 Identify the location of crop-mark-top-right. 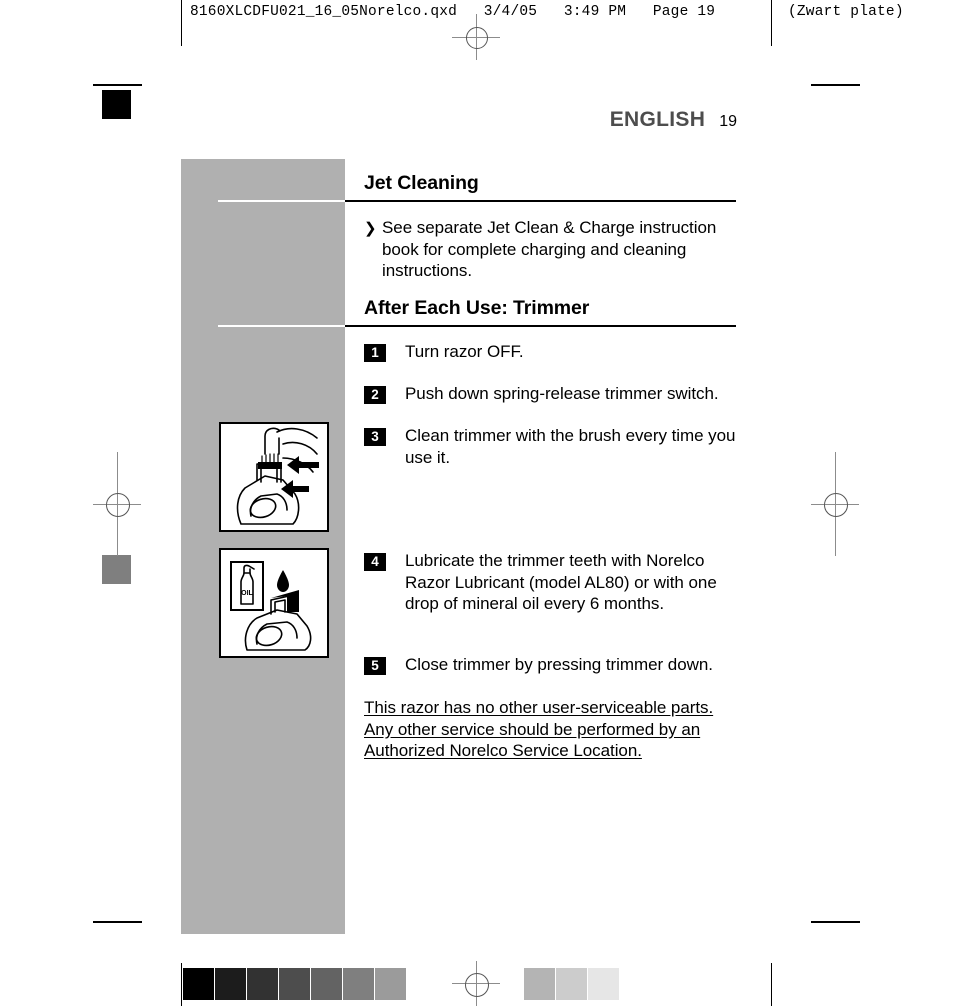
(835, 85).